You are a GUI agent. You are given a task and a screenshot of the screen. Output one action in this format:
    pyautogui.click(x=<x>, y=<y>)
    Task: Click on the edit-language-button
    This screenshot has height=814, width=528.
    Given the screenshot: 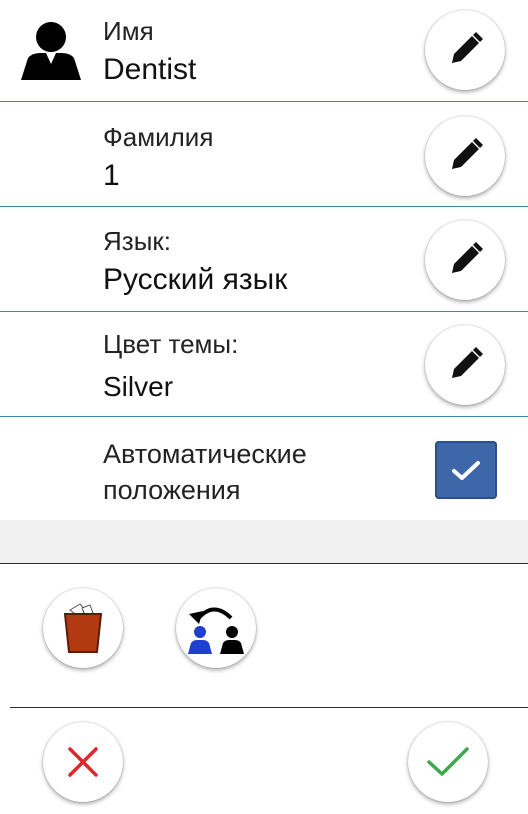 What is the action you would take?
    pyautogui.click(x=465, y=260)
    